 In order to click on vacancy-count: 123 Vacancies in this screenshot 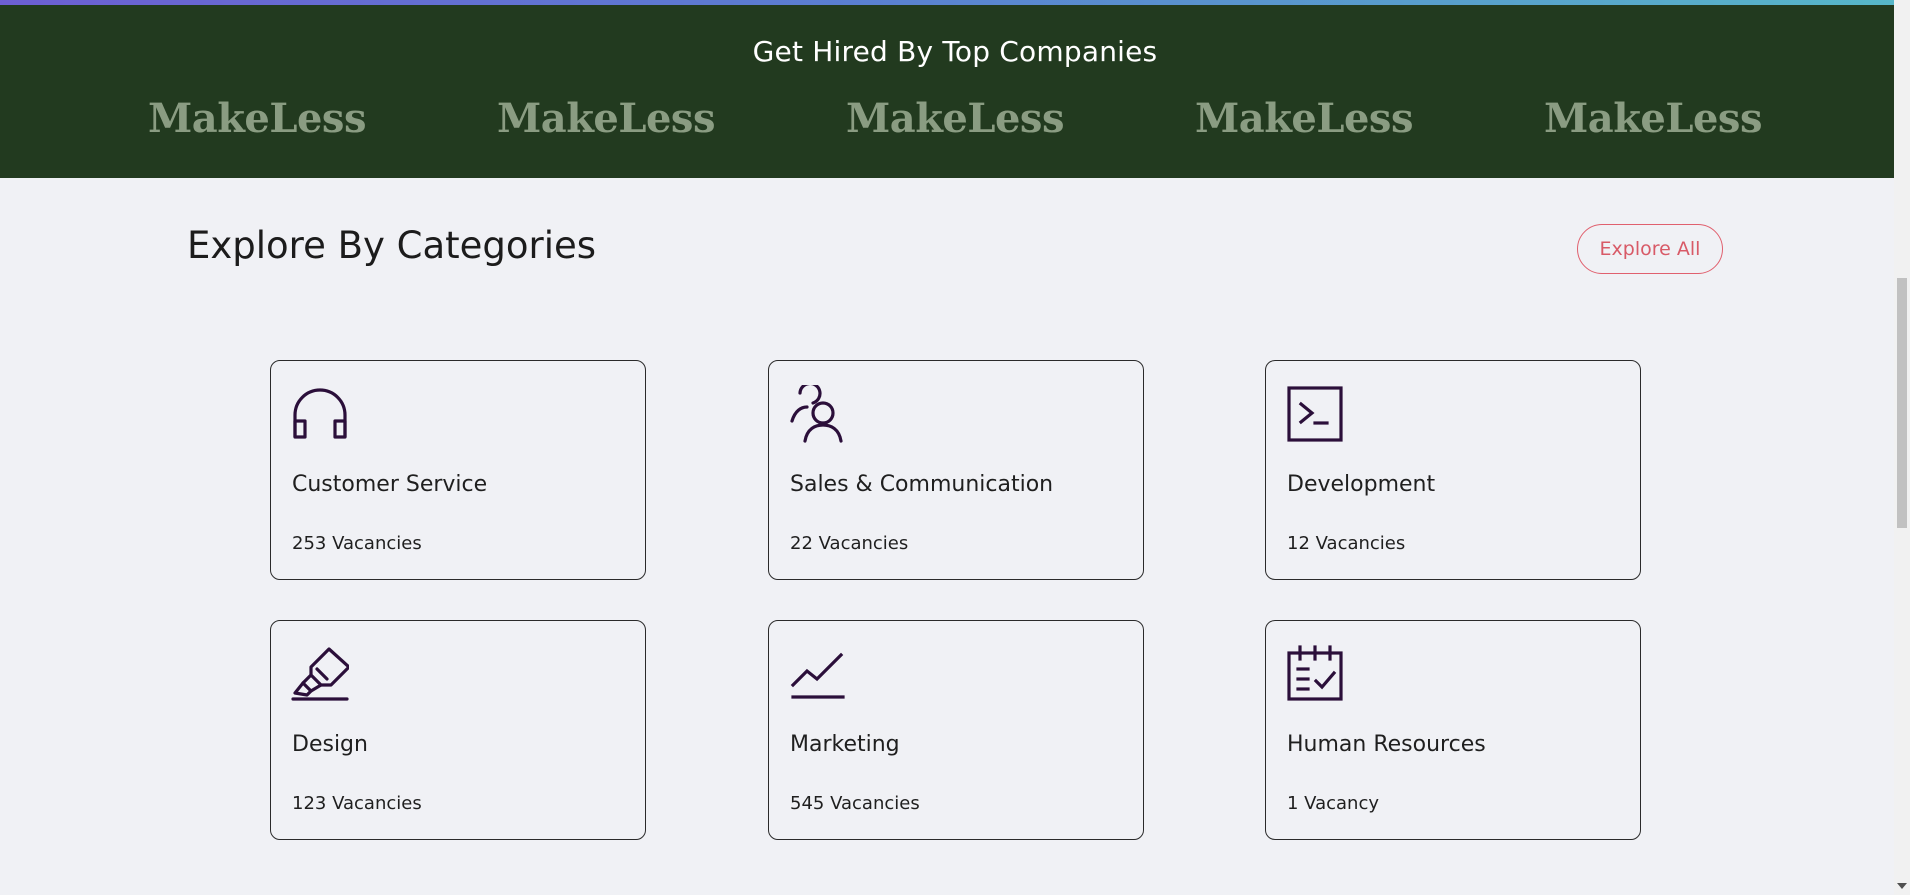, I will do `click(357, 803)`.